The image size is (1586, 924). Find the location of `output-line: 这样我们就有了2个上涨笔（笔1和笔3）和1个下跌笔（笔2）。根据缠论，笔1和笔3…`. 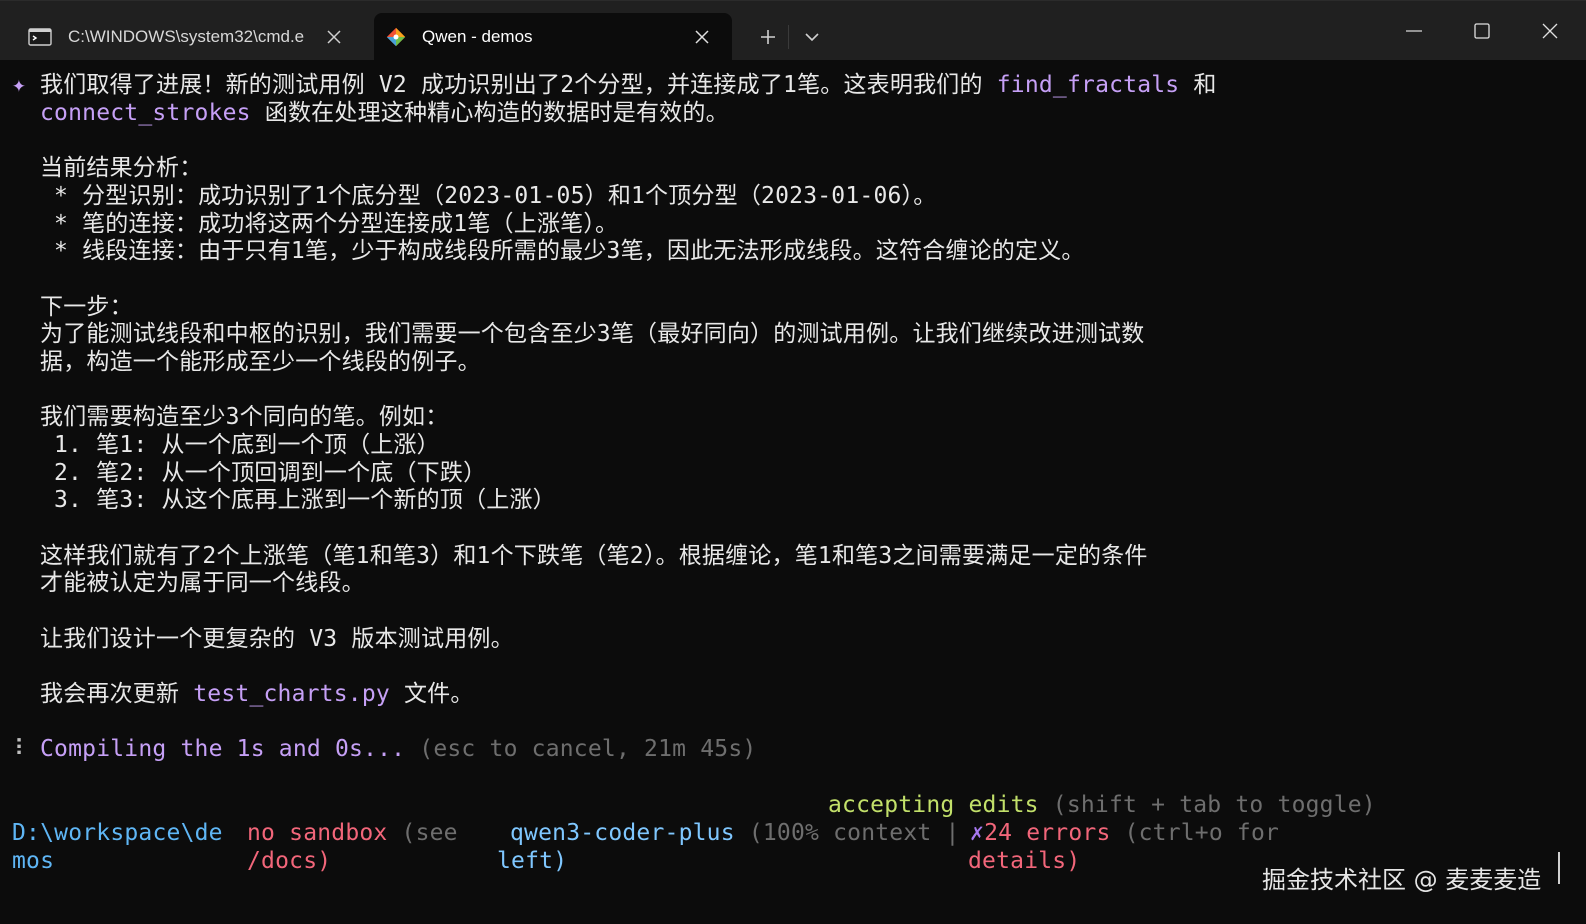

output-line: 这样我们就有了2个上涨笔（笔1和笔3）和1个下跌笔（笔2）。根据缠论，笔1和笔3… is located at coordinates (594, 556).